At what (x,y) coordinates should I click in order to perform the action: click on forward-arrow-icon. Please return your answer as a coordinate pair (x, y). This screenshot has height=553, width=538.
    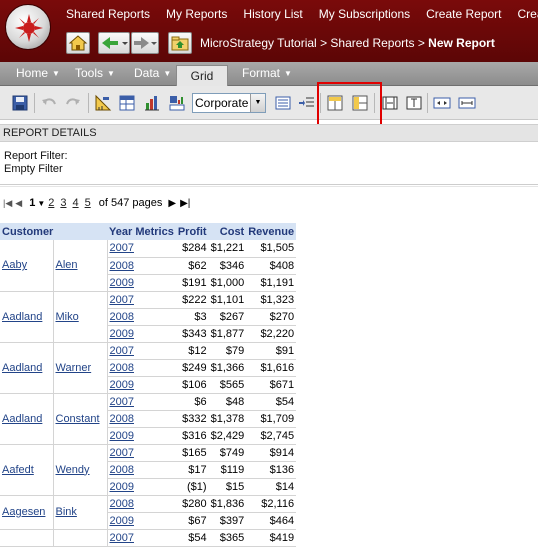
    Looking at the image, I should click on (145, 43).